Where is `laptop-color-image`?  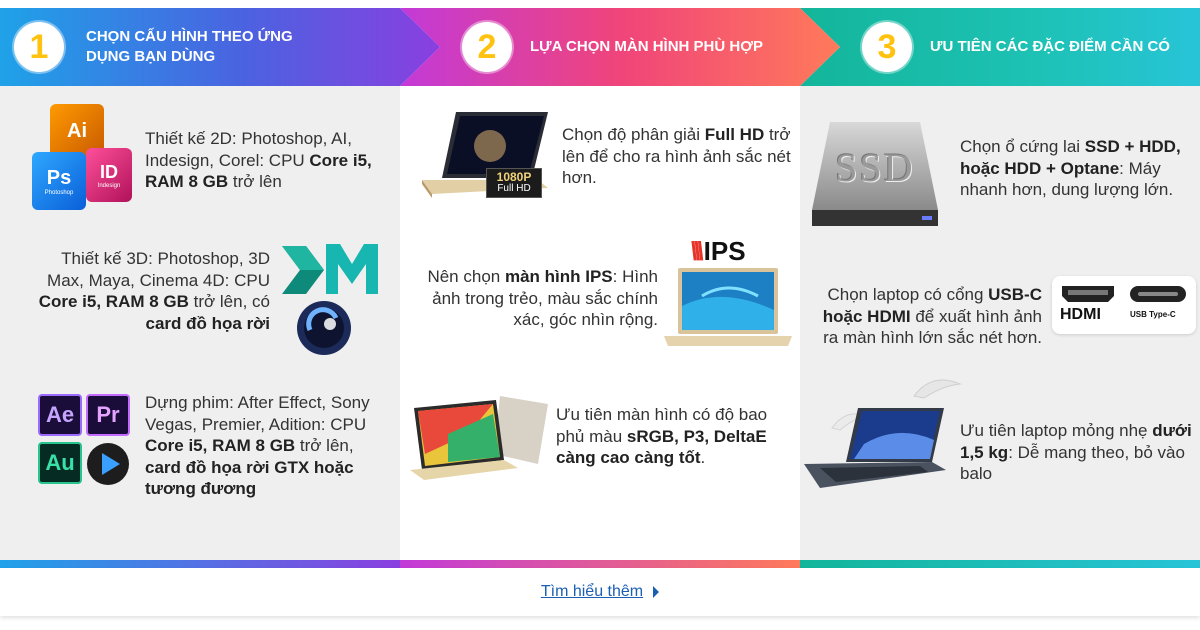
laptop-color-image is located at coordinates (479, 438).